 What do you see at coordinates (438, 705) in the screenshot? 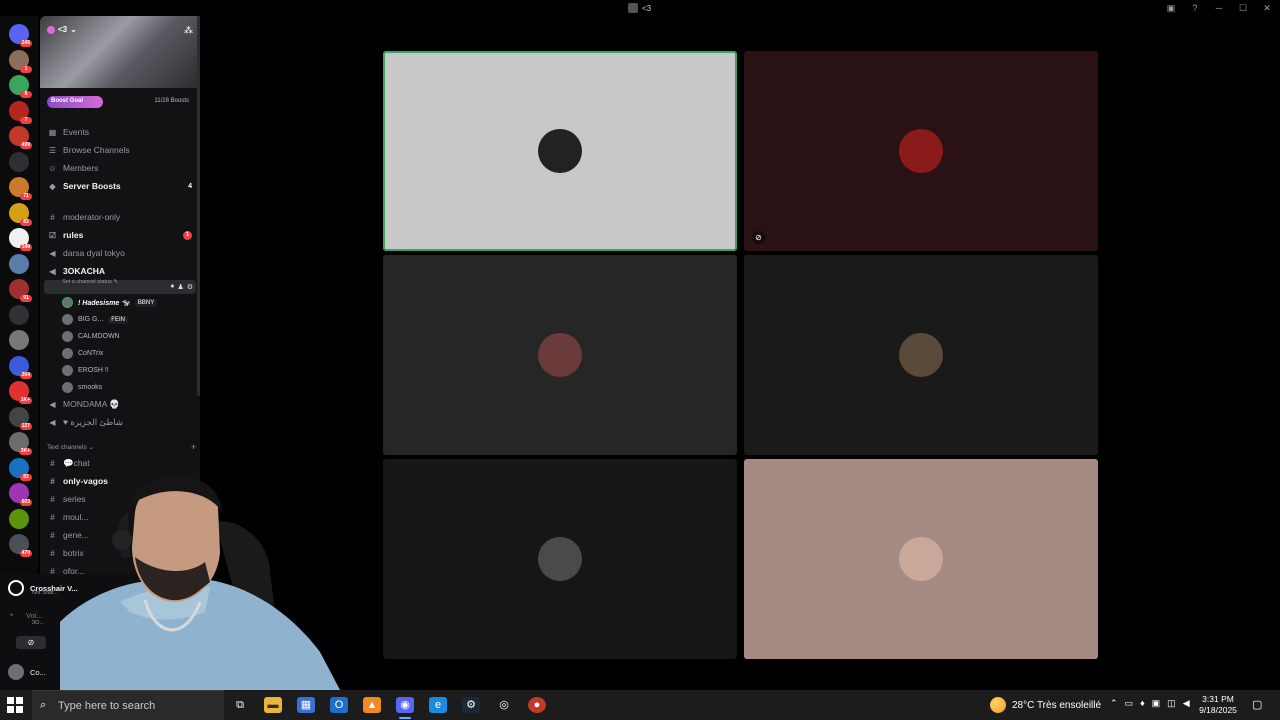
I see `edge-icon: e` at bounding box center [438, 705].